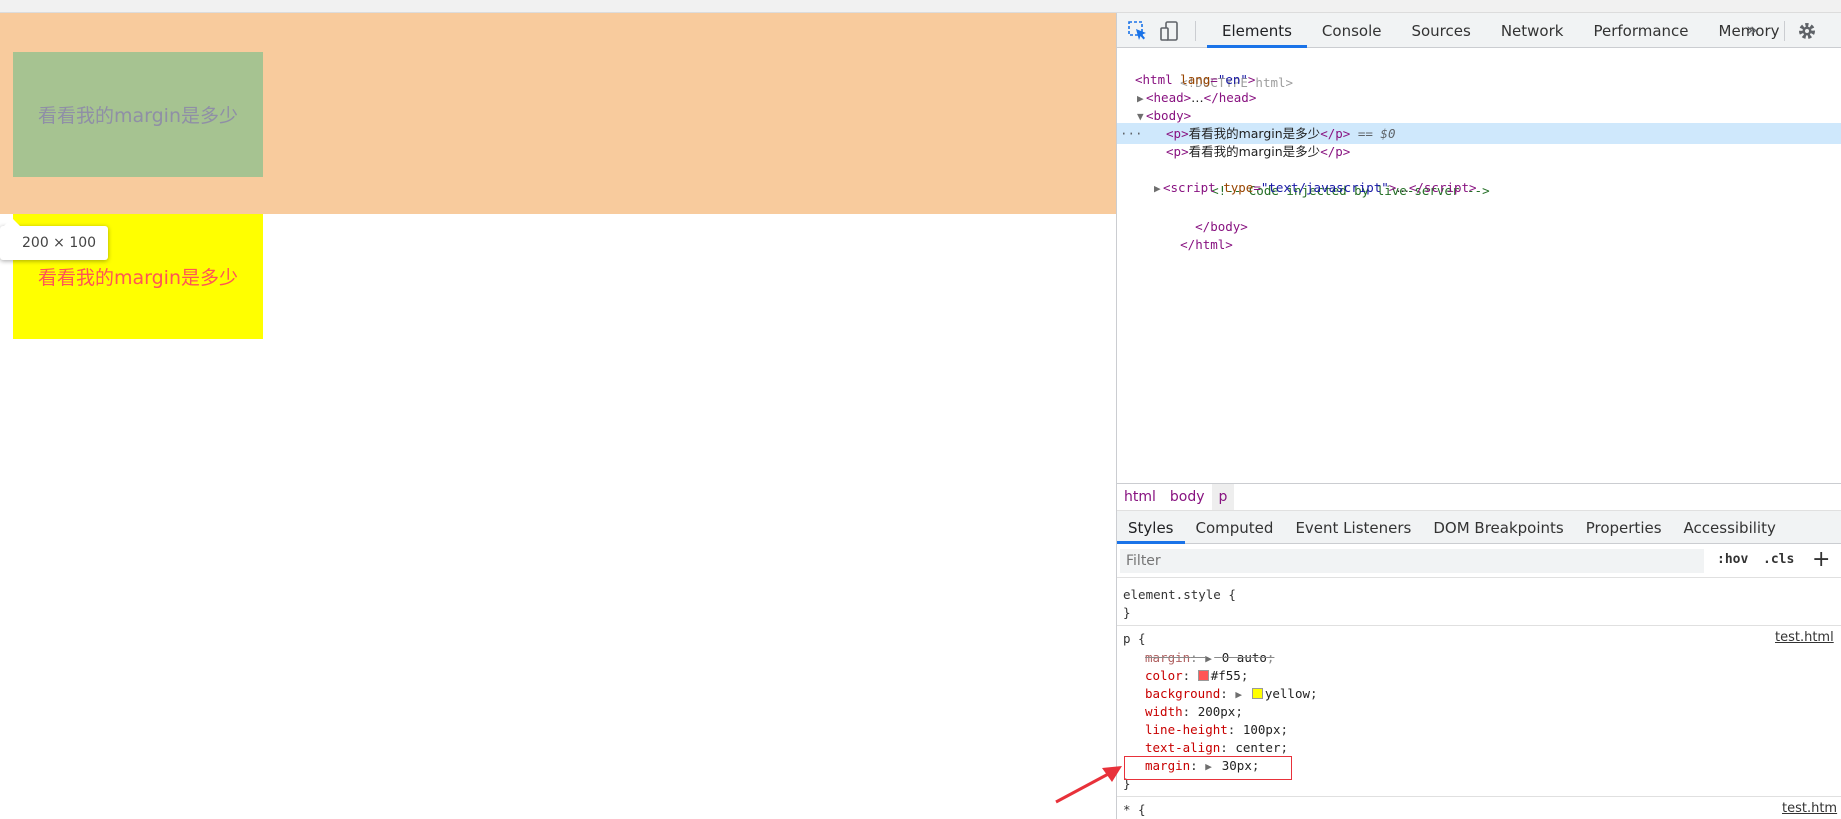 This screenshot has width=1841, height=819. I want to click on declaration-margin-overridden: margin: ▶ 0 auto;, so click(1209, 658).